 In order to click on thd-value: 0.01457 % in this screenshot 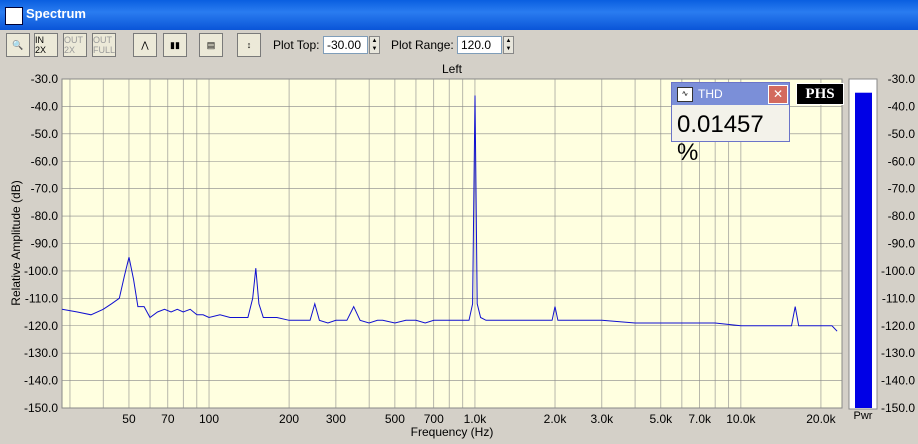, I will do `click(720, 138)`.